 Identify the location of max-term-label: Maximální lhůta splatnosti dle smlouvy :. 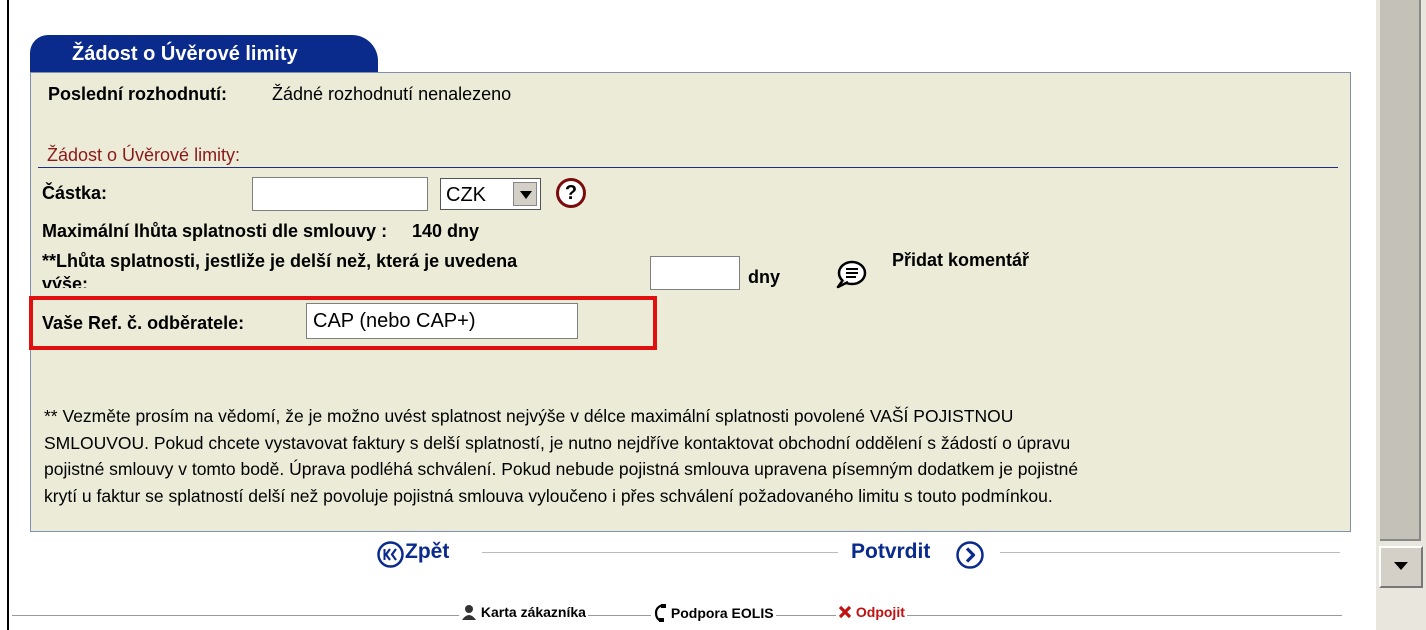
(215, 231).